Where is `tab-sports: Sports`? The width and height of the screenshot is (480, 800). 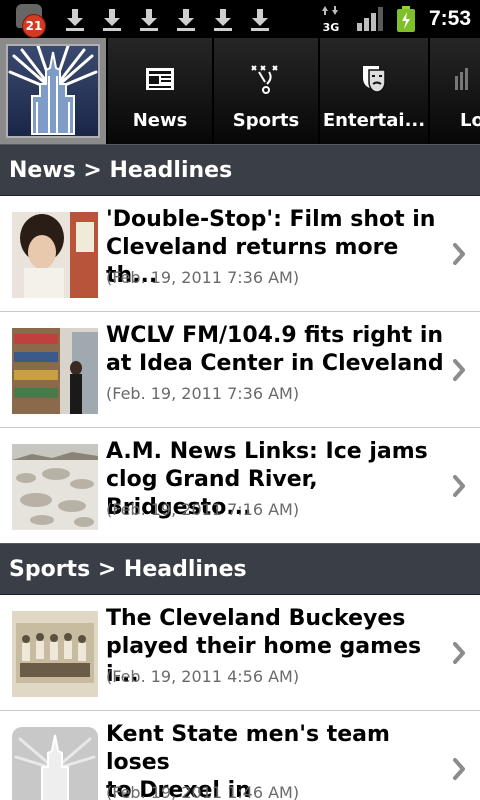 tab-sports: Sports is located at coordinates (265, 91).